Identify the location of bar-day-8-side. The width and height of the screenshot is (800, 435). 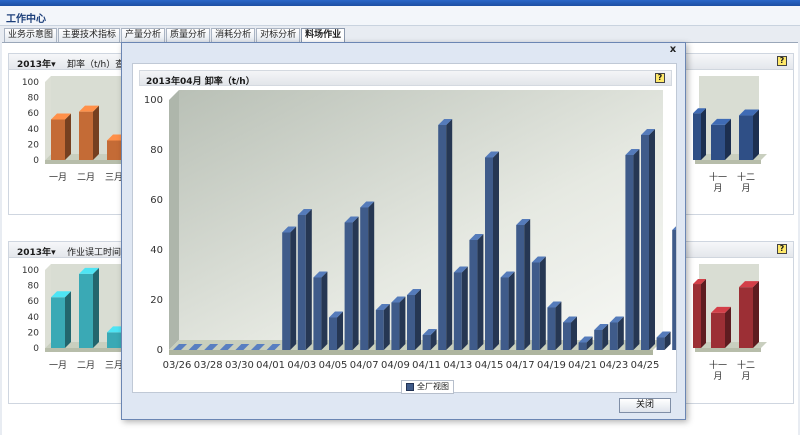
(308, 279).